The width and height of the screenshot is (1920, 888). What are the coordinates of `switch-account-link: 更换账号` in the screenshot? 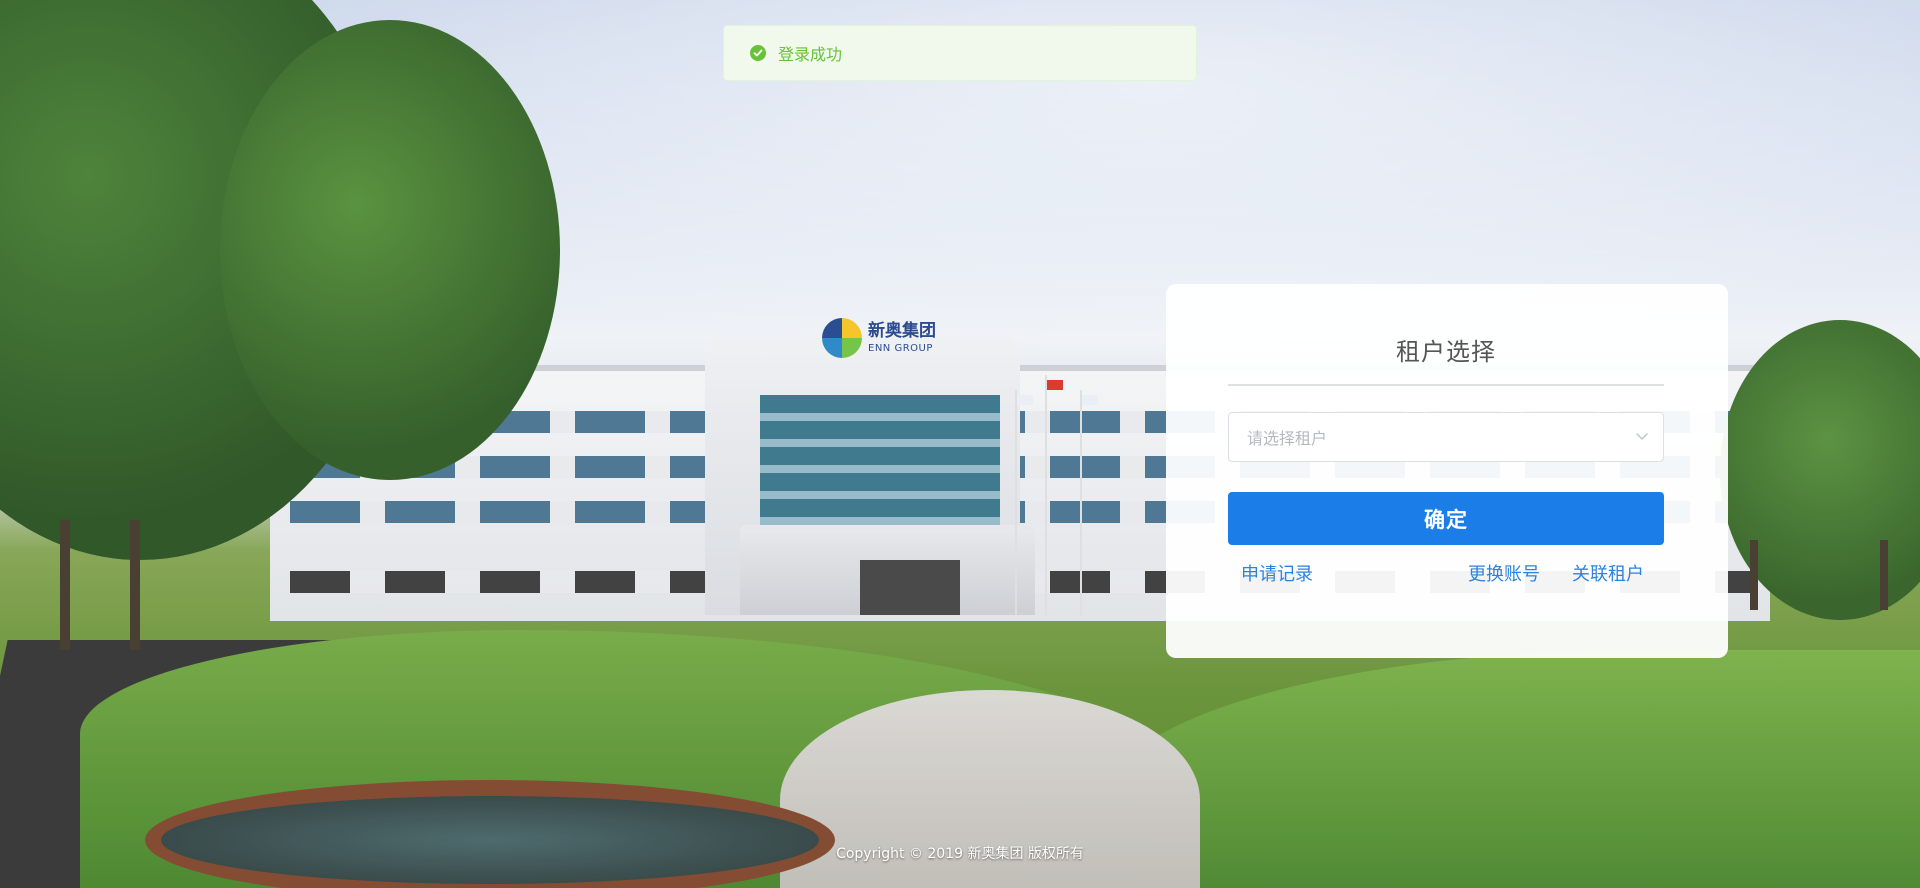 It's located at (1504, 573).